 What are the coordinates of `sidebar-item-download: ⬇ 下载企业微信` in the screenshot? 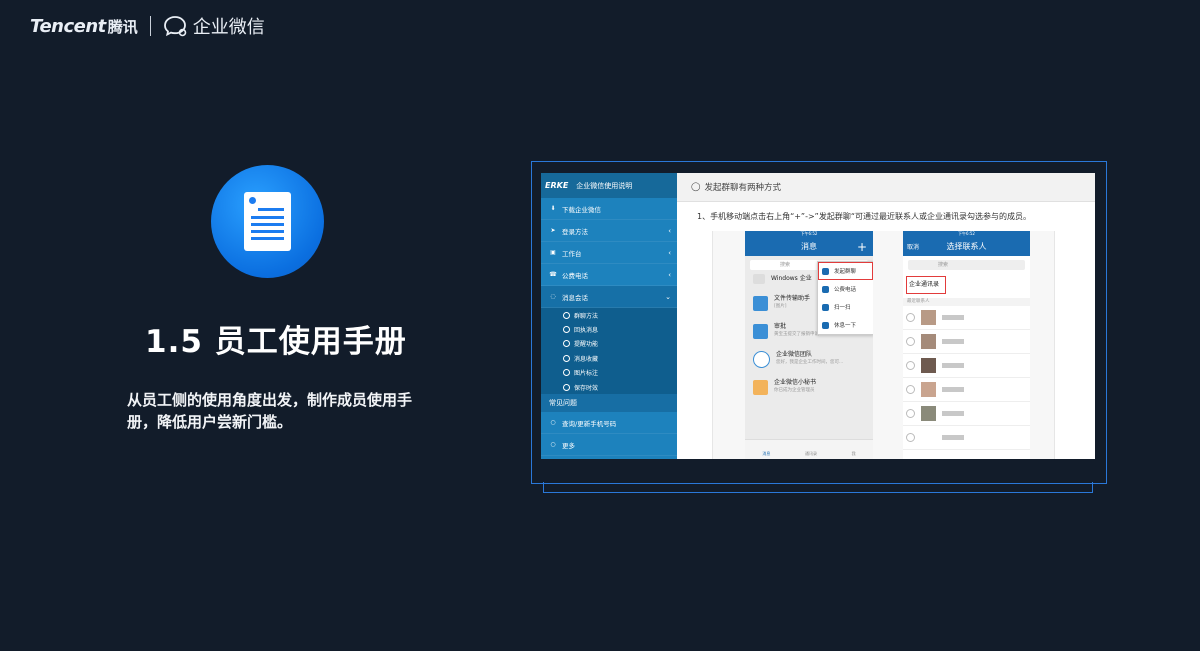 It's located at (609, 209).